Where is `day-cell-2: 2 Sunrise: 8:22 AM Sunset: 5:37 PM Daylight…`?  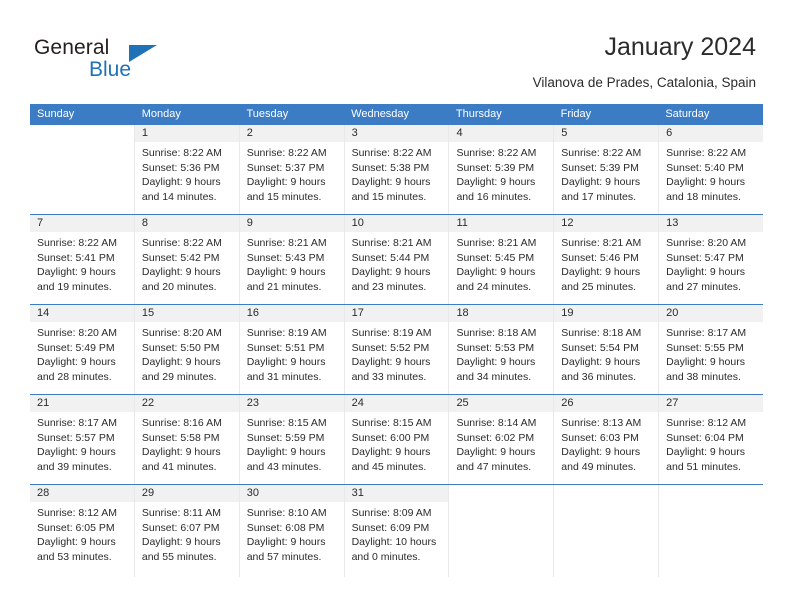 day-cell-2: 2 Sunrise: 8:22 AM Sunset: 5:37 PM Daylight… is located at coordinates (292, 169).